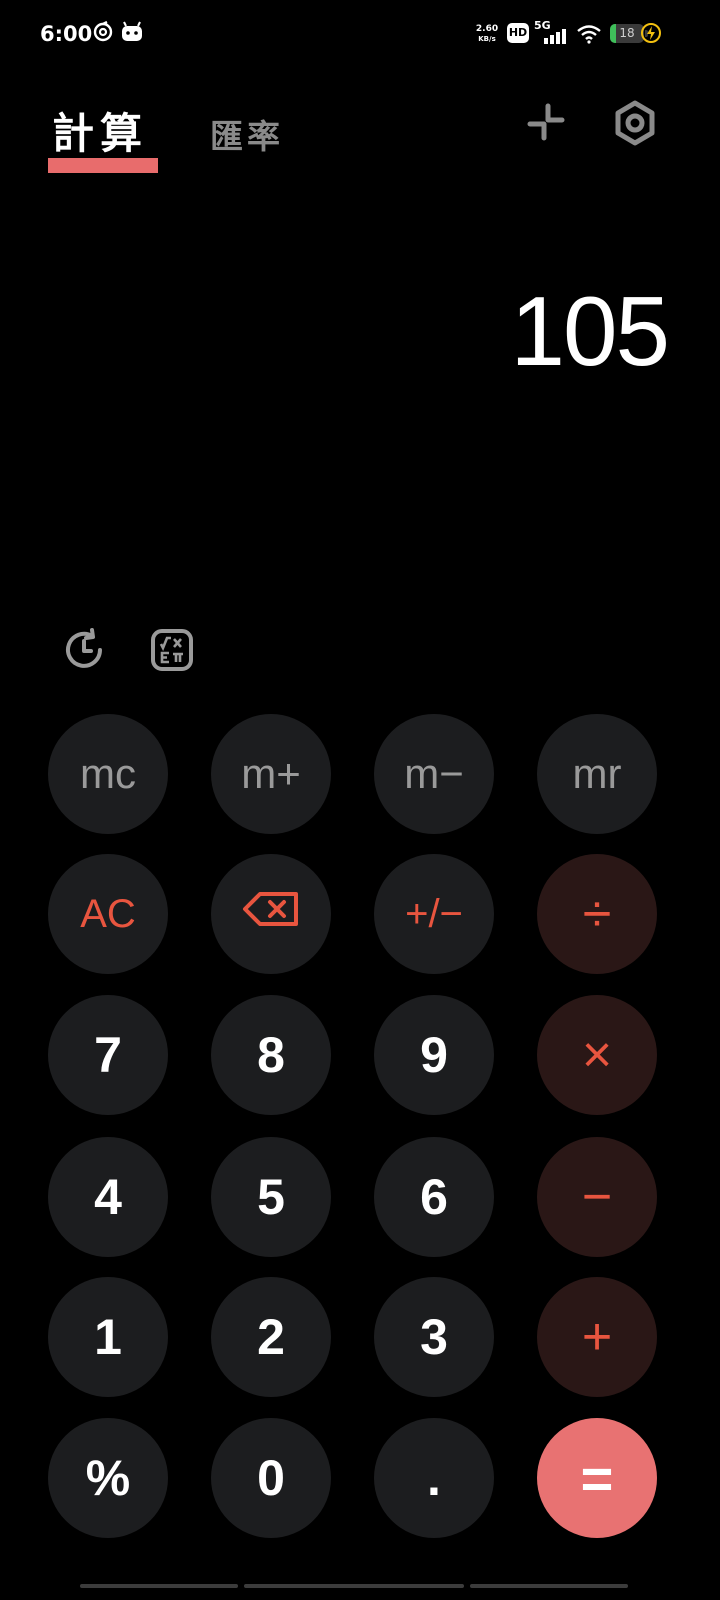  What do you see at coordinates (271, 1197) in the screenshot?
I see `digit-5-button: 5` at bounding box center [271, 1197].